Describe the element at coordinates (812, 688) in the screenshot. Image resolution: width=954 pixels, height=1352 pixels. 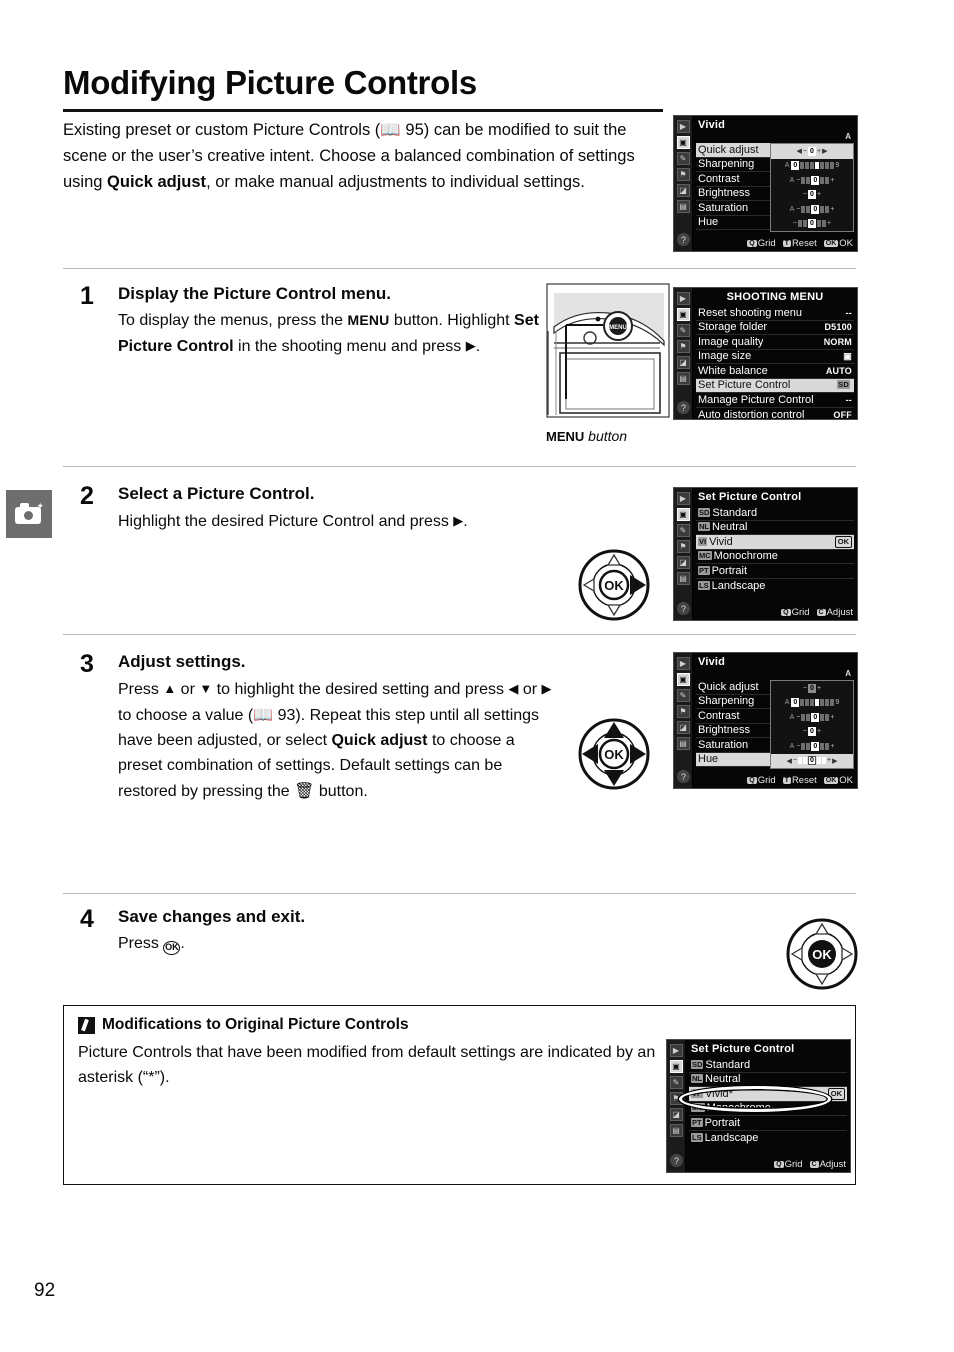
I see `meter-quick-adjust: −0 +` at that location.